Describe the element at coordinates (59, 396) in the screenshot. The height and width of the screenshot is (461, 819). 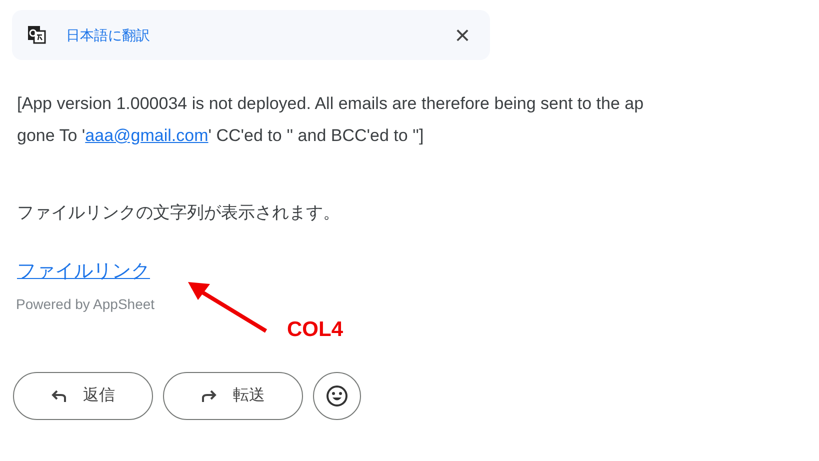
I see `reply-icon` at that location.